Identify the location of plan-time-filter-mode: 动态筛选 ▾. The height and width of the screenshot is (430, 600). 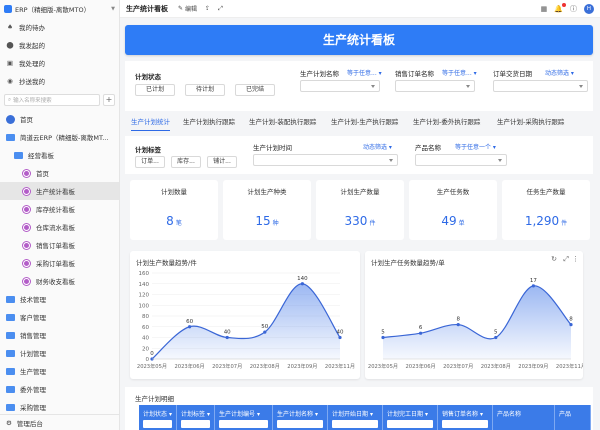
(377, 146).